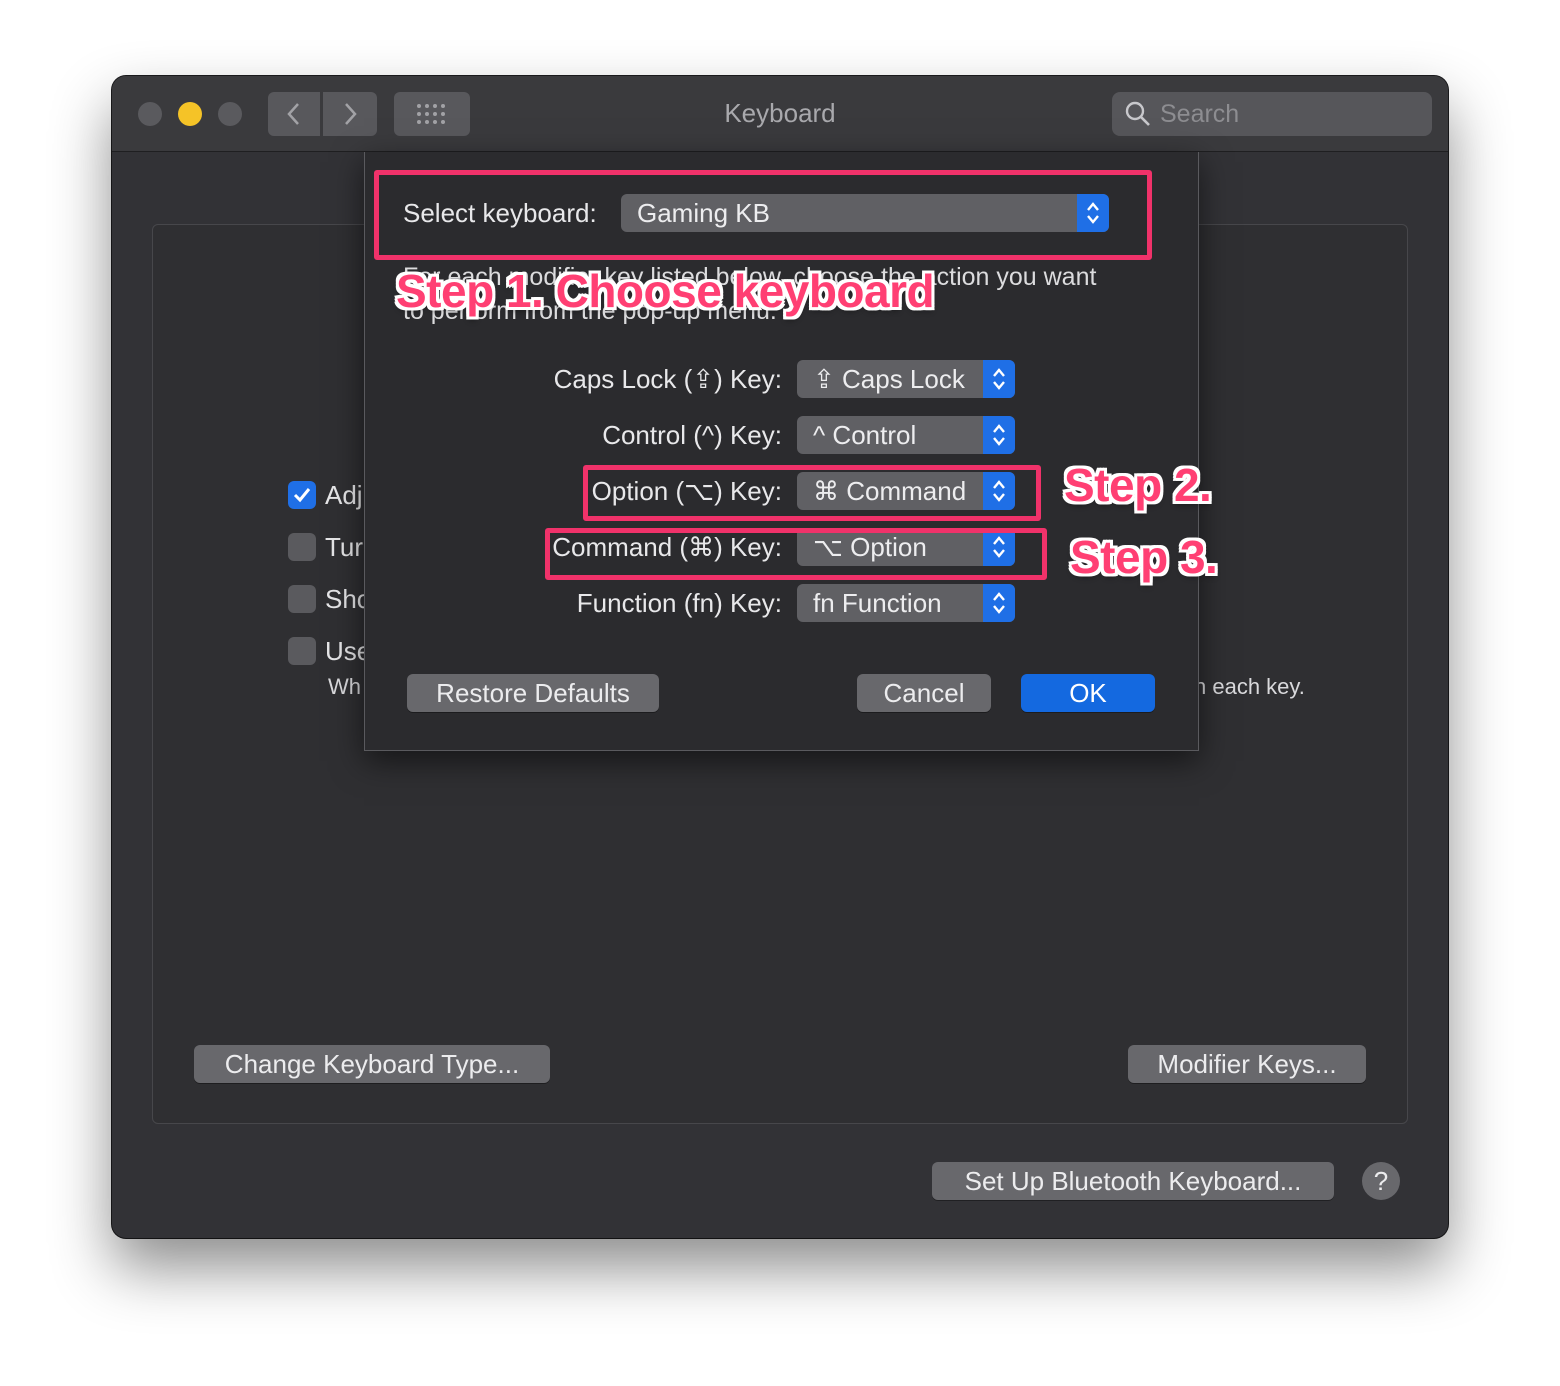 Image resolution: width=1560 pixels, height=1386 pixels. What do you see at coordinates (1137, 113) in the screenshot?
I see `search-icon` at bounding box center [1137, 113].